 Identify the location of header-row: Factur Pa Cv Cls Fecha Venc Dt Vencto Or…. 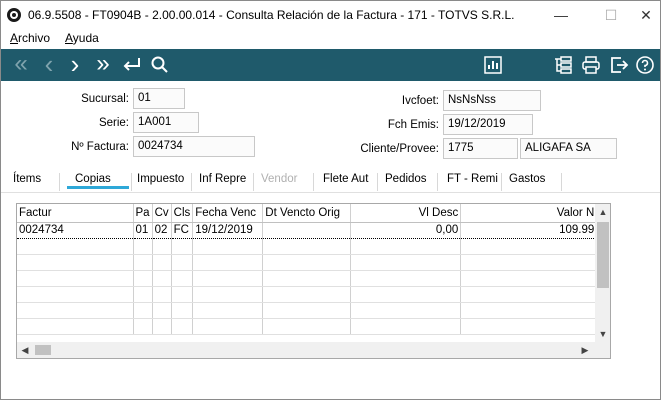
(307, 213).